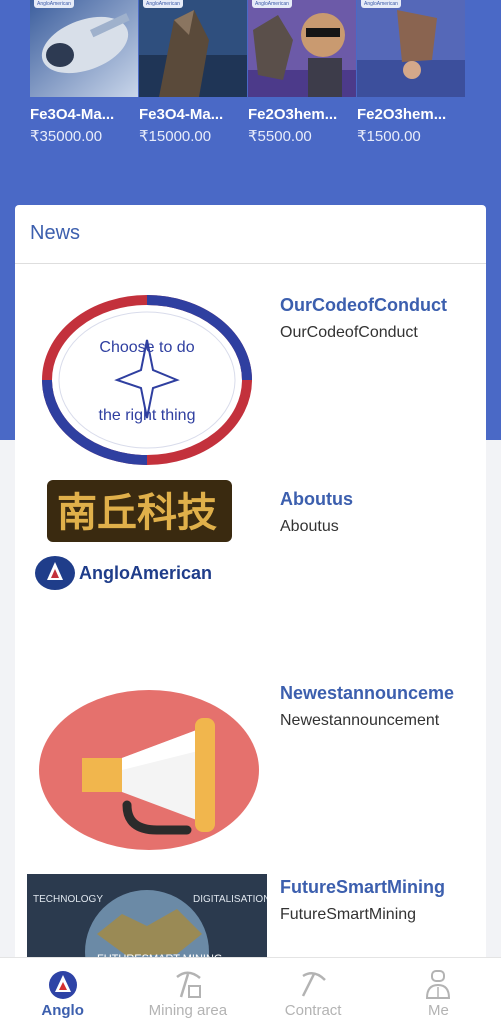  I want to click on about-us-image: 南丘科技 AngloAmerican, so click(147, 567).